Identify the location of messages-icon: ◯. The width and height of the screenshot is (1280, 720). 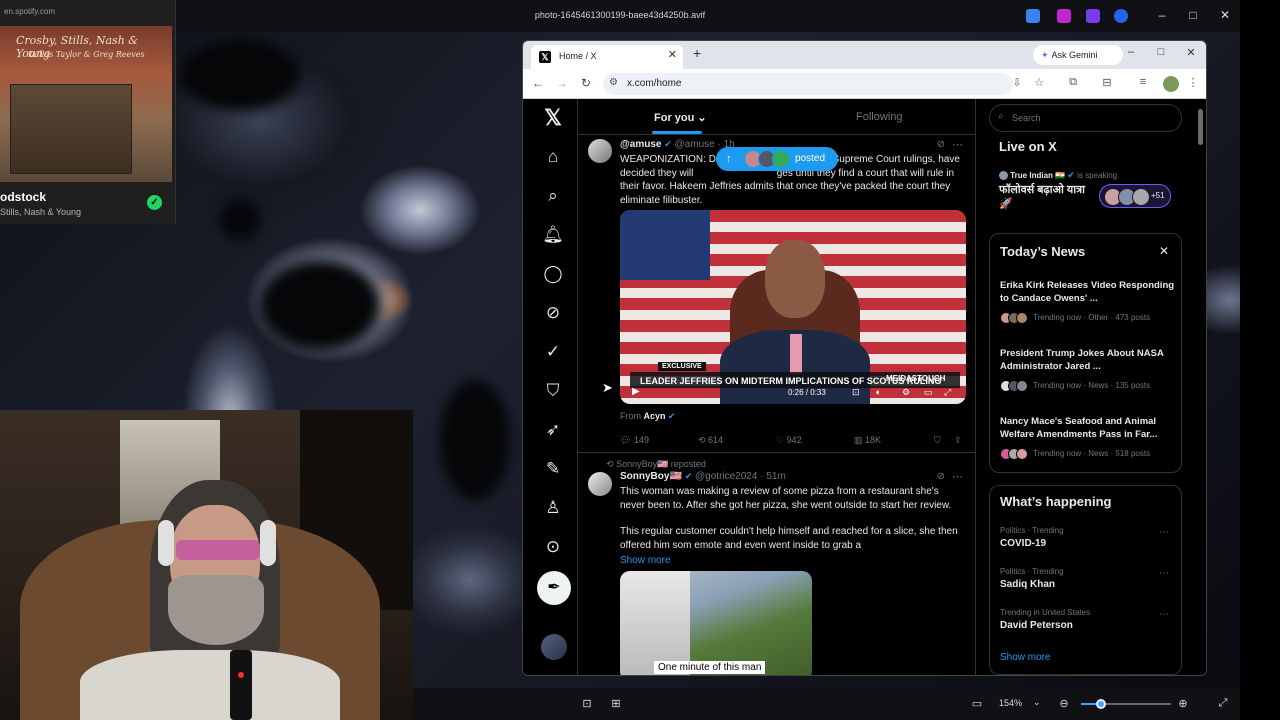
(553, 274).